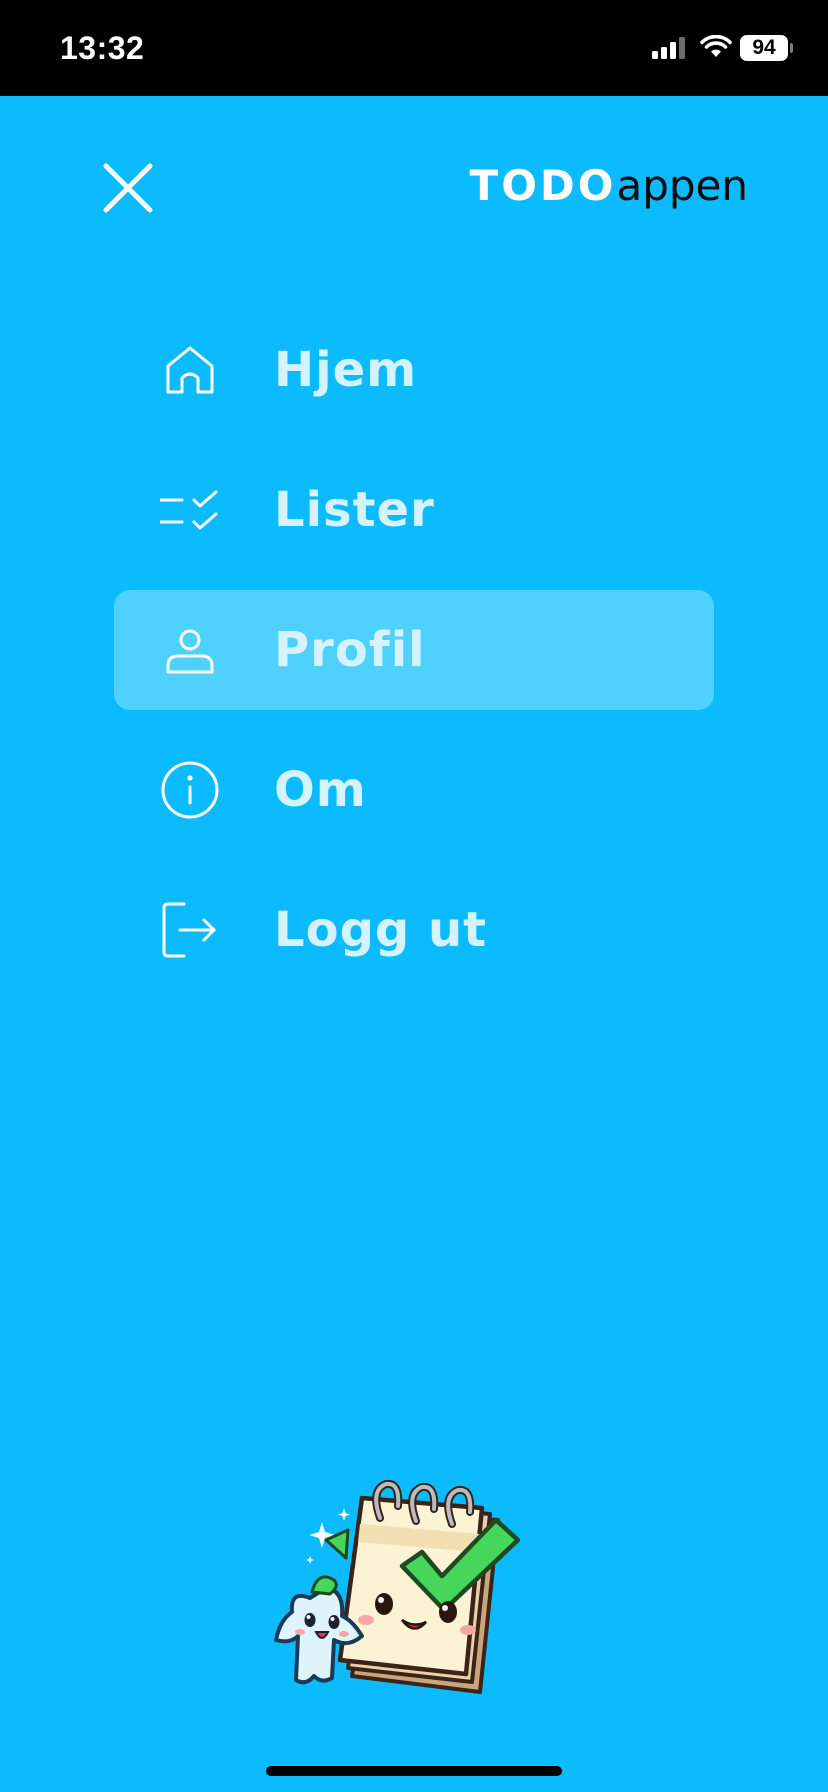 The image size is (828, 1792). What do you see at coordinates (189, 510) in the screenshot?
I see `checklist-icon` at bounding box center [189, 510].